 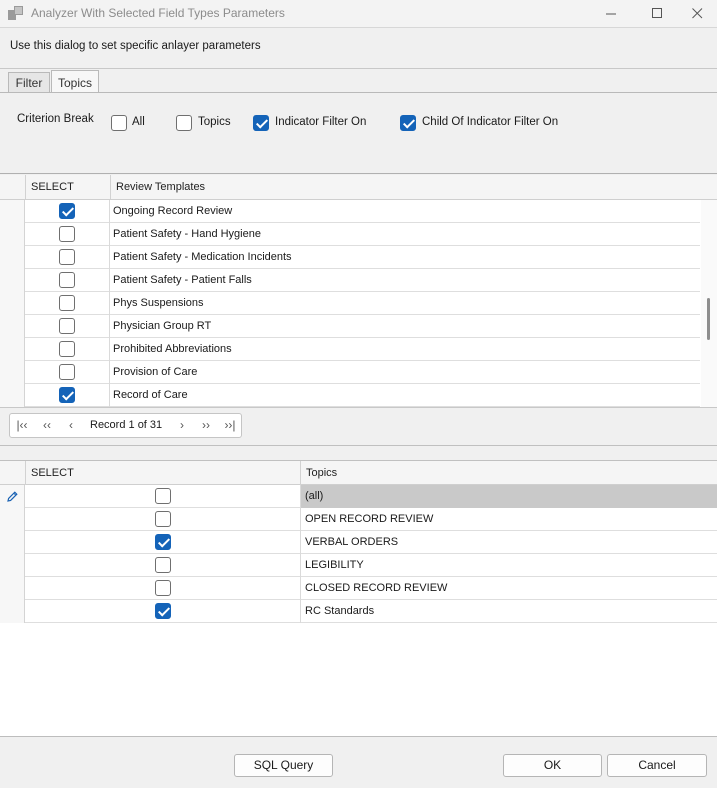 What do you see at coordinates (369, 519) in the screenshot?
I see `topic-name: OPEN RECORD REVIEW` at bounding box center [369, 519].